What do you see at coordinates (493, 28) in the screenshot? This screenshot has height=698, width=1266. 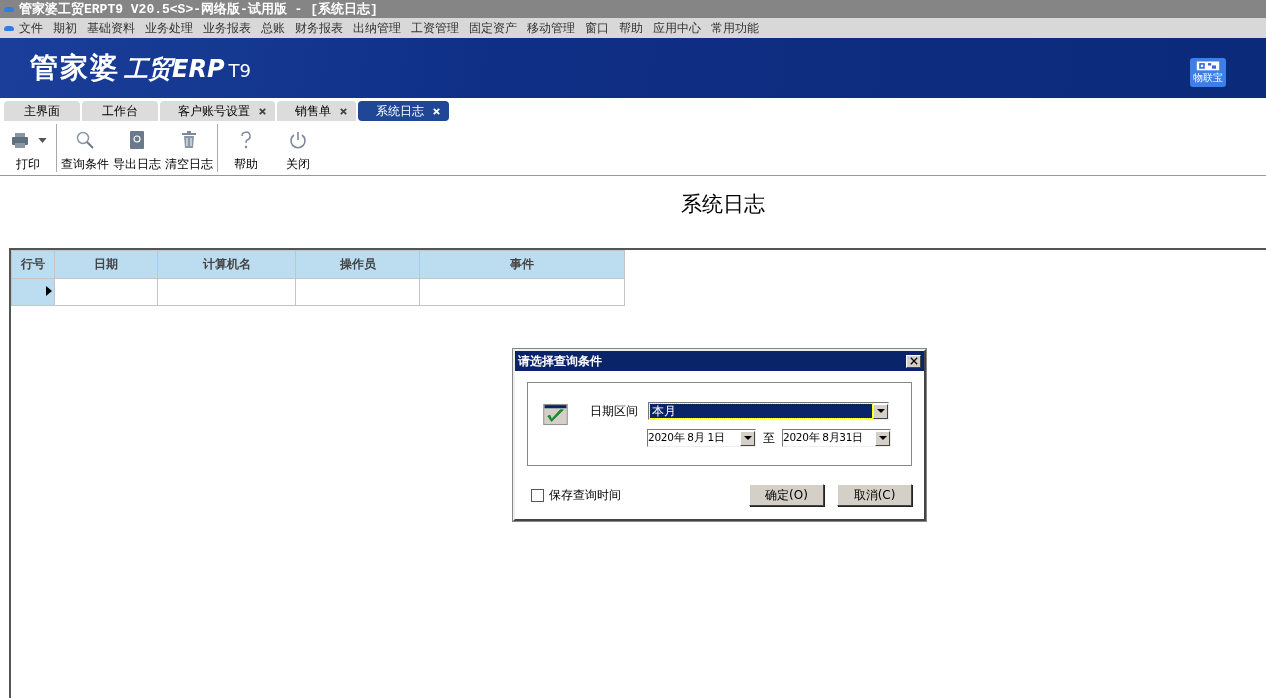 I see `menu-item: 固定资产` at bounding box center [493, 28].